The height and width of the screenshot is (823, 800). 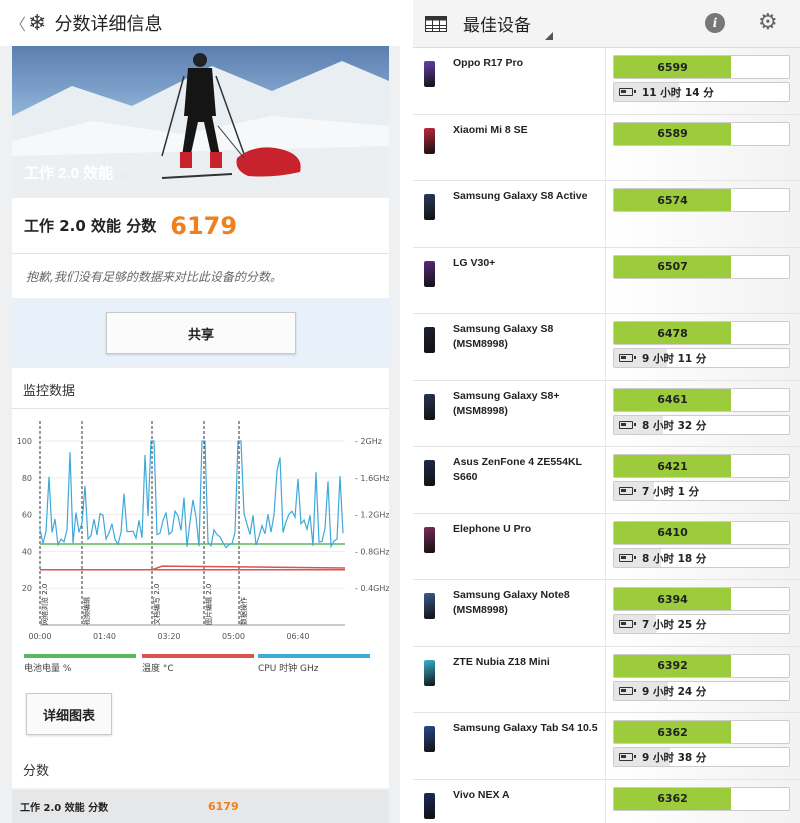 I want to click on battery-life: 8 小时 32 分, so click(x=674, y=425).